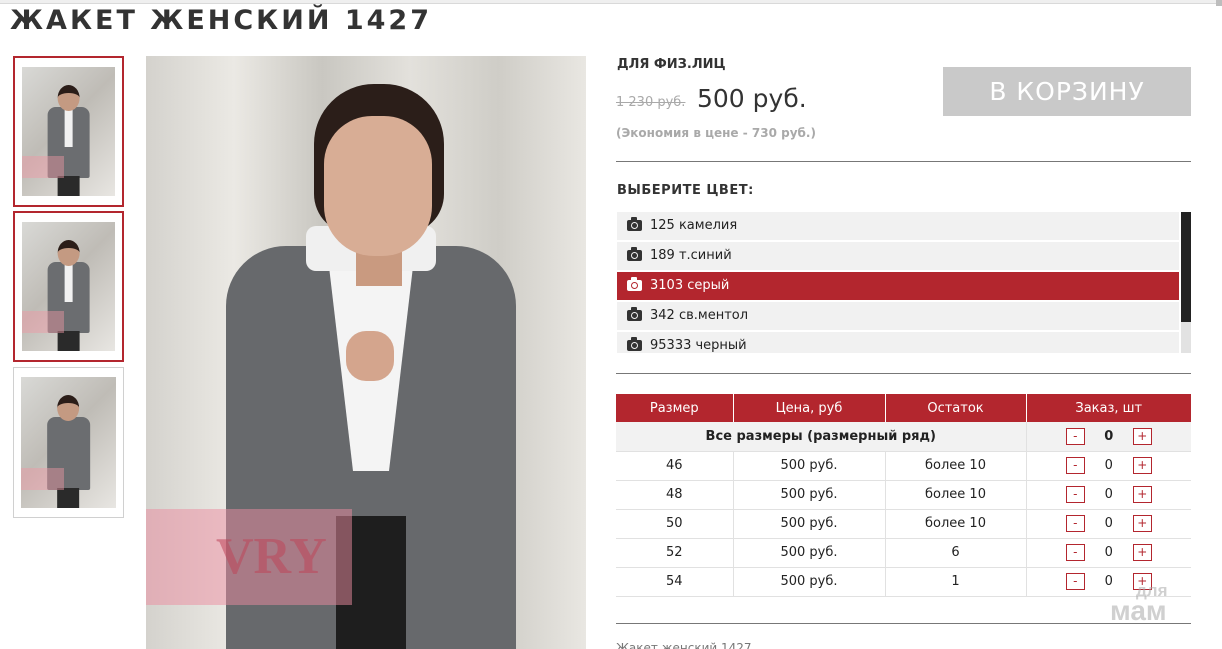  I want to click on image-watermark: VRY, so click(249, 557).